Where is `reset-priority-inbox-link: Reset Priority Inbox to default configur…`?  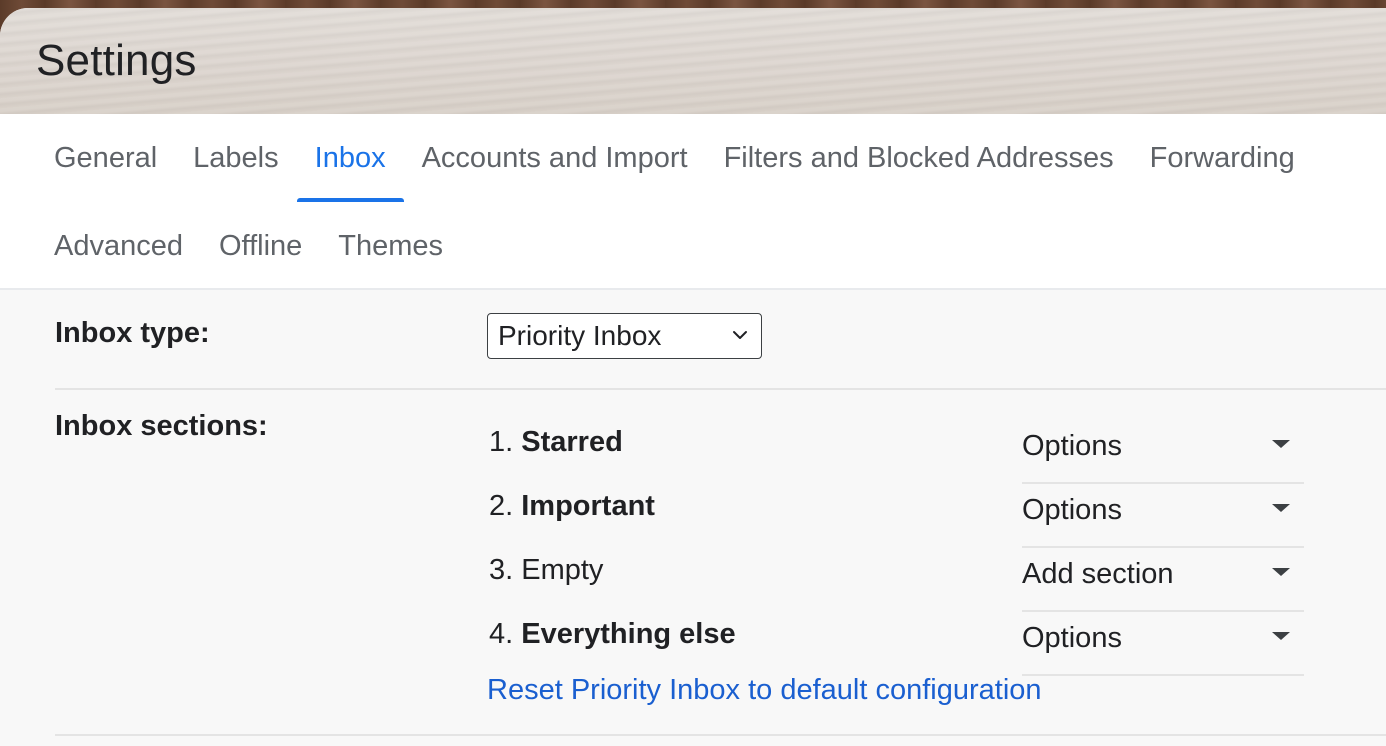 reset-priority-inbox-link: Reset Priority Inbox to default configur… is located at coordinates (764, 690).